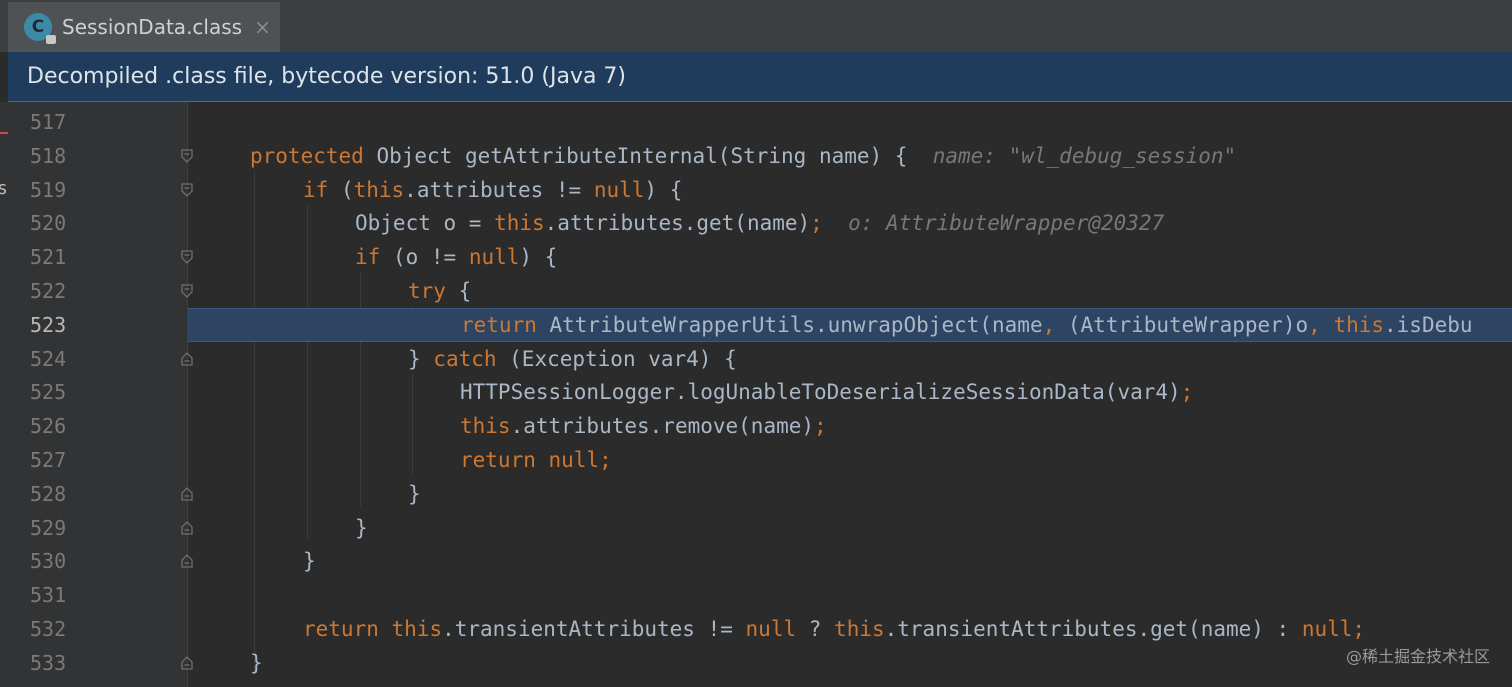 The image size is (1512, 687). I want to click on line-number: 522, so click(50, 291).